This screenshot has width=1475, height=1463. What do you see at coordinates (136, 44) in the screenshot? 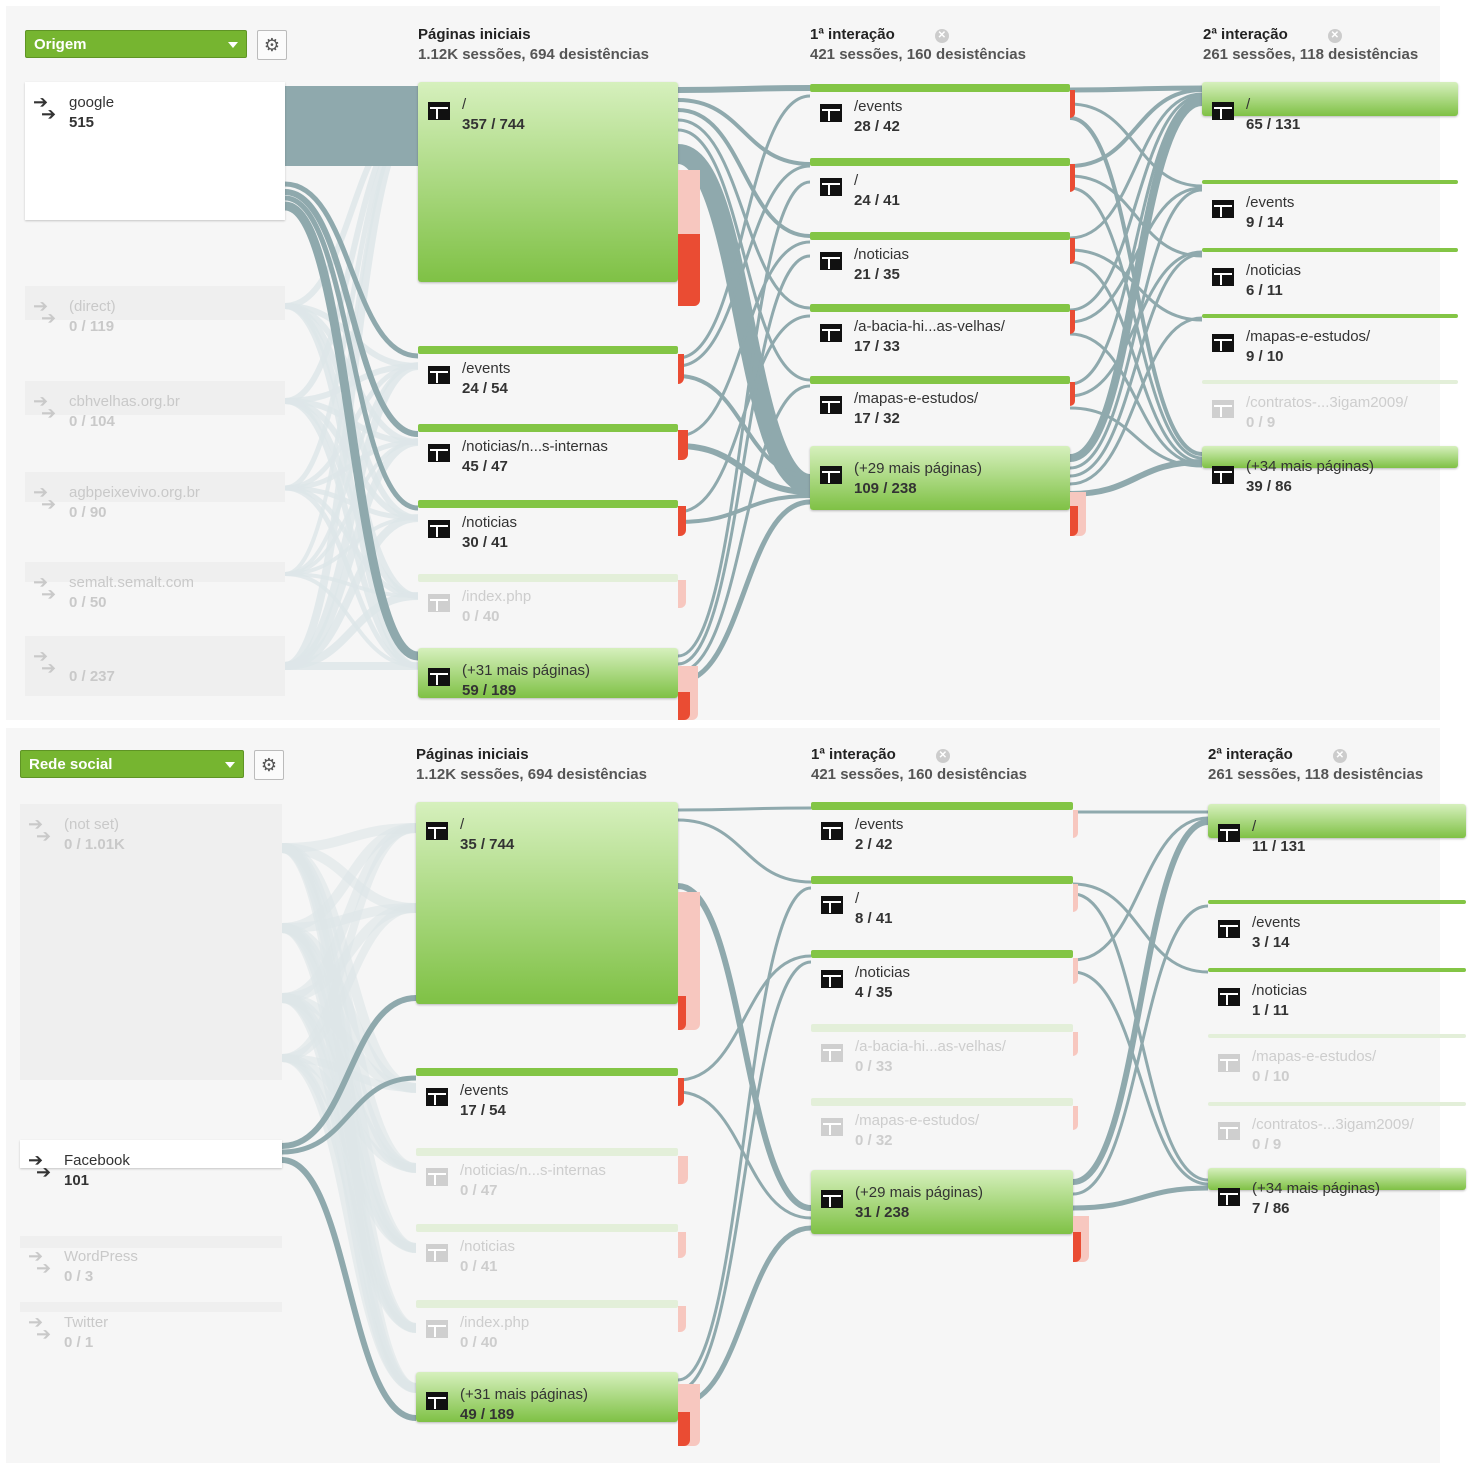
I see `dimension-dropdown: Origem` at bounding box center [136, 44].